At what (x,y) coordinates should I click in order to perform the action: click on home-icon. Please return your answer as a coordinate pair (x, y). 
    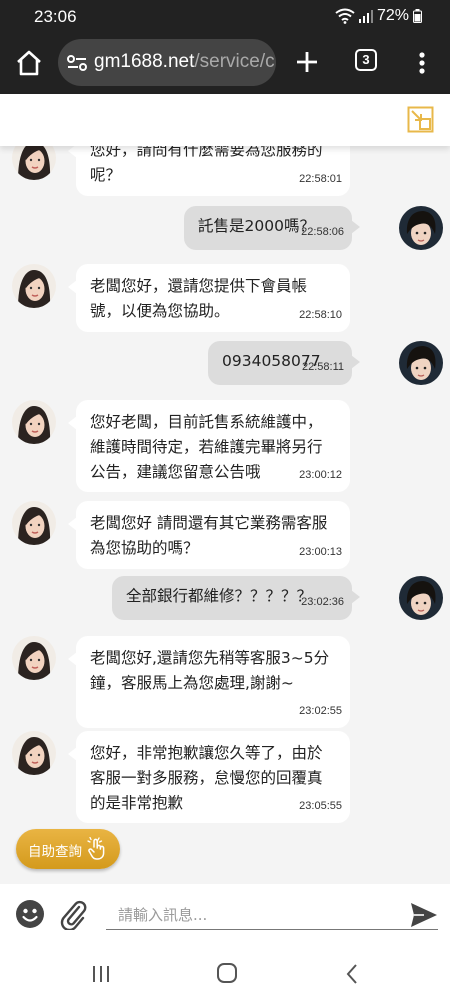
    Looking at the image, I should click on (29, 63).